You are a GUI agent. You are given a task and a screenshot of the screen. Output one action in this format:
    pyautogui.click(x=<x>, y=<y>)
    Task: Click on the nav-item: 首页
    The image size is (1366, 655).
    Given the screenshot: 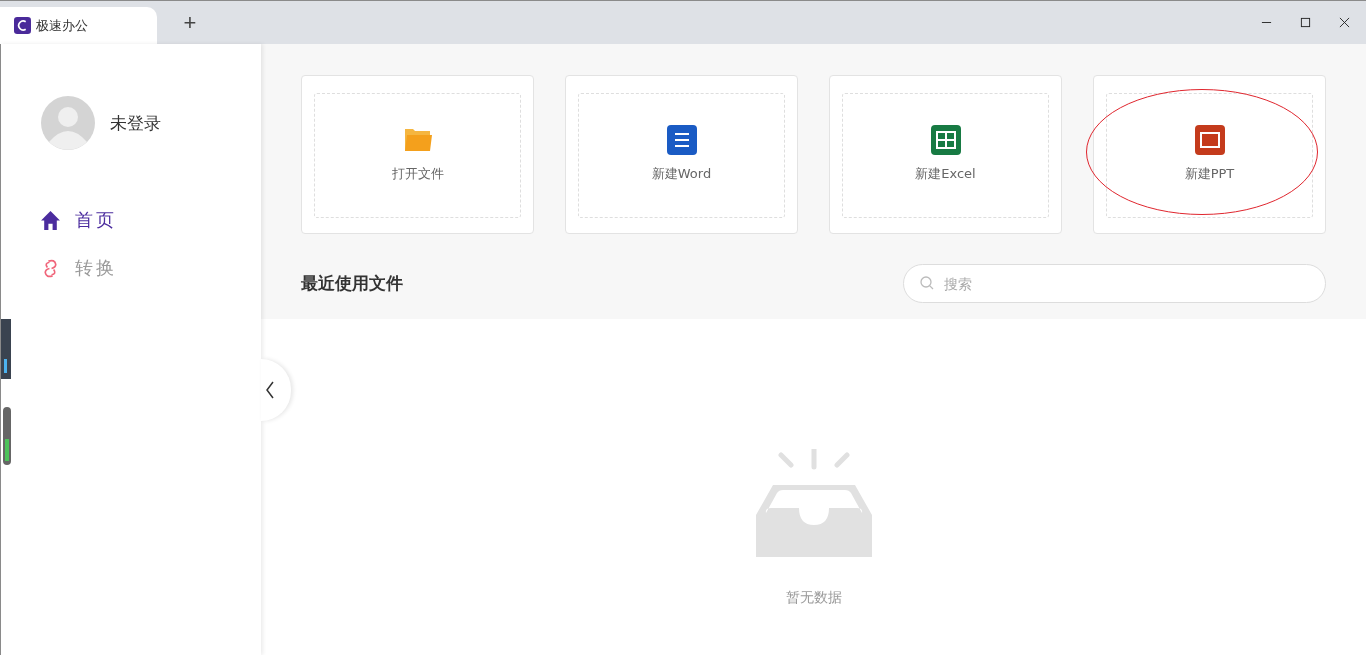 What is the action you would take?
    pyautogui.click(x=78, y=220)
    